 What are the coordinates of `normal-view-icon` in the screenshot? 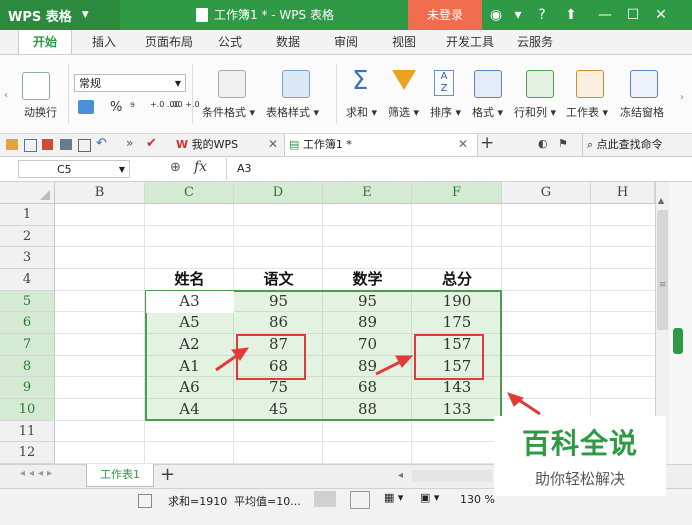 It's located at (325, 499).